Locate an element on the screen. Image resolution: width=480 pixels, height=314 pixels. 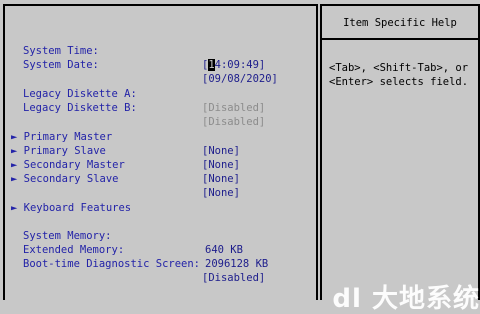
secondary-master-row: ► Secondary Master [None] is located at coordinates (122, 164).